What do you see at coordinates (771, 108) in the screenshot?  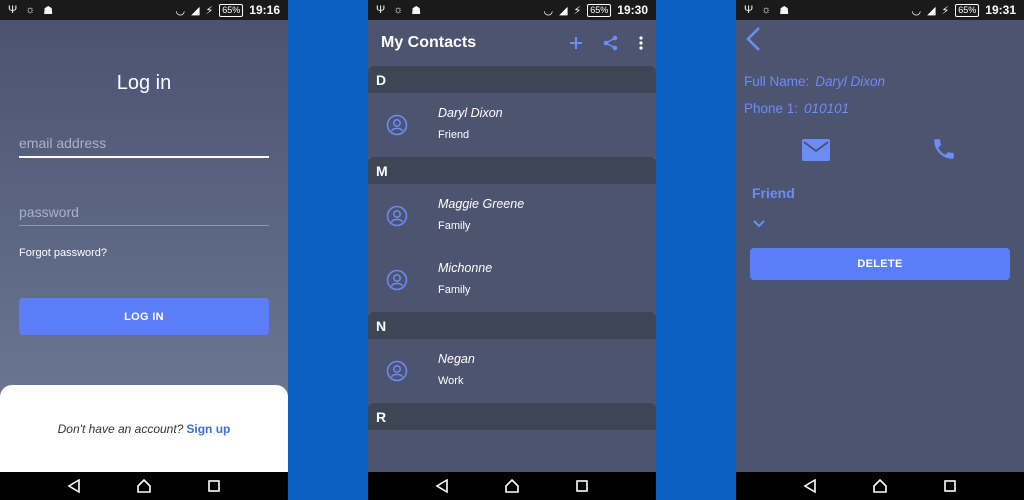 I see `phone-label: Phone 1:` at bounding box center [771, 108].